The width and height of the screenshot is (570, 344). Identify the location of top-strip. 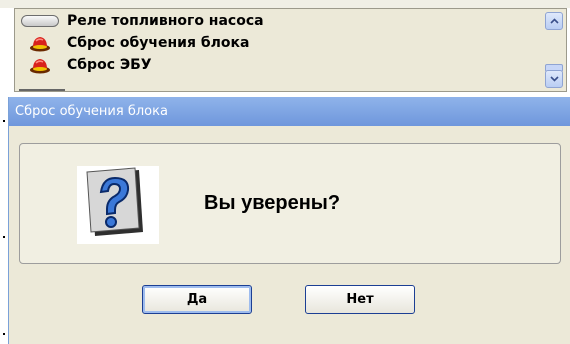
(285, 4).